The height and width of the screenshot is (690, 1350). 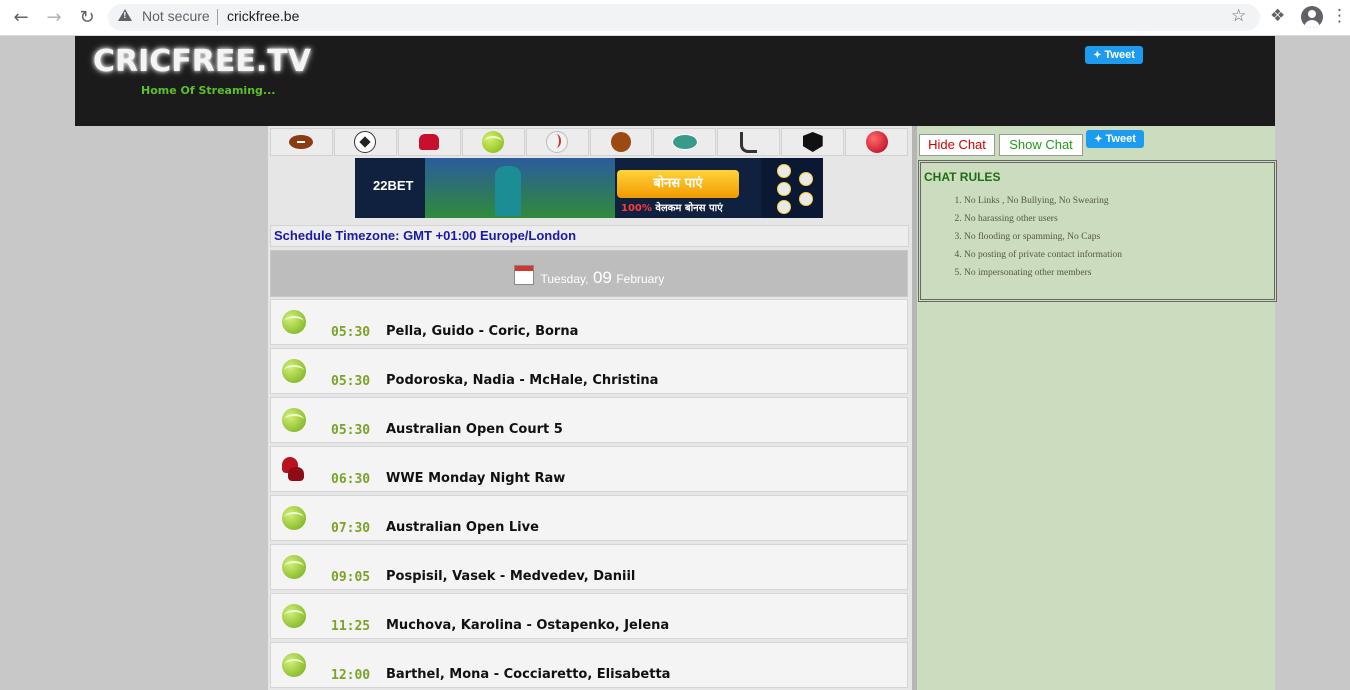 I want to click on warning-icon, so click(x=125, y=15).